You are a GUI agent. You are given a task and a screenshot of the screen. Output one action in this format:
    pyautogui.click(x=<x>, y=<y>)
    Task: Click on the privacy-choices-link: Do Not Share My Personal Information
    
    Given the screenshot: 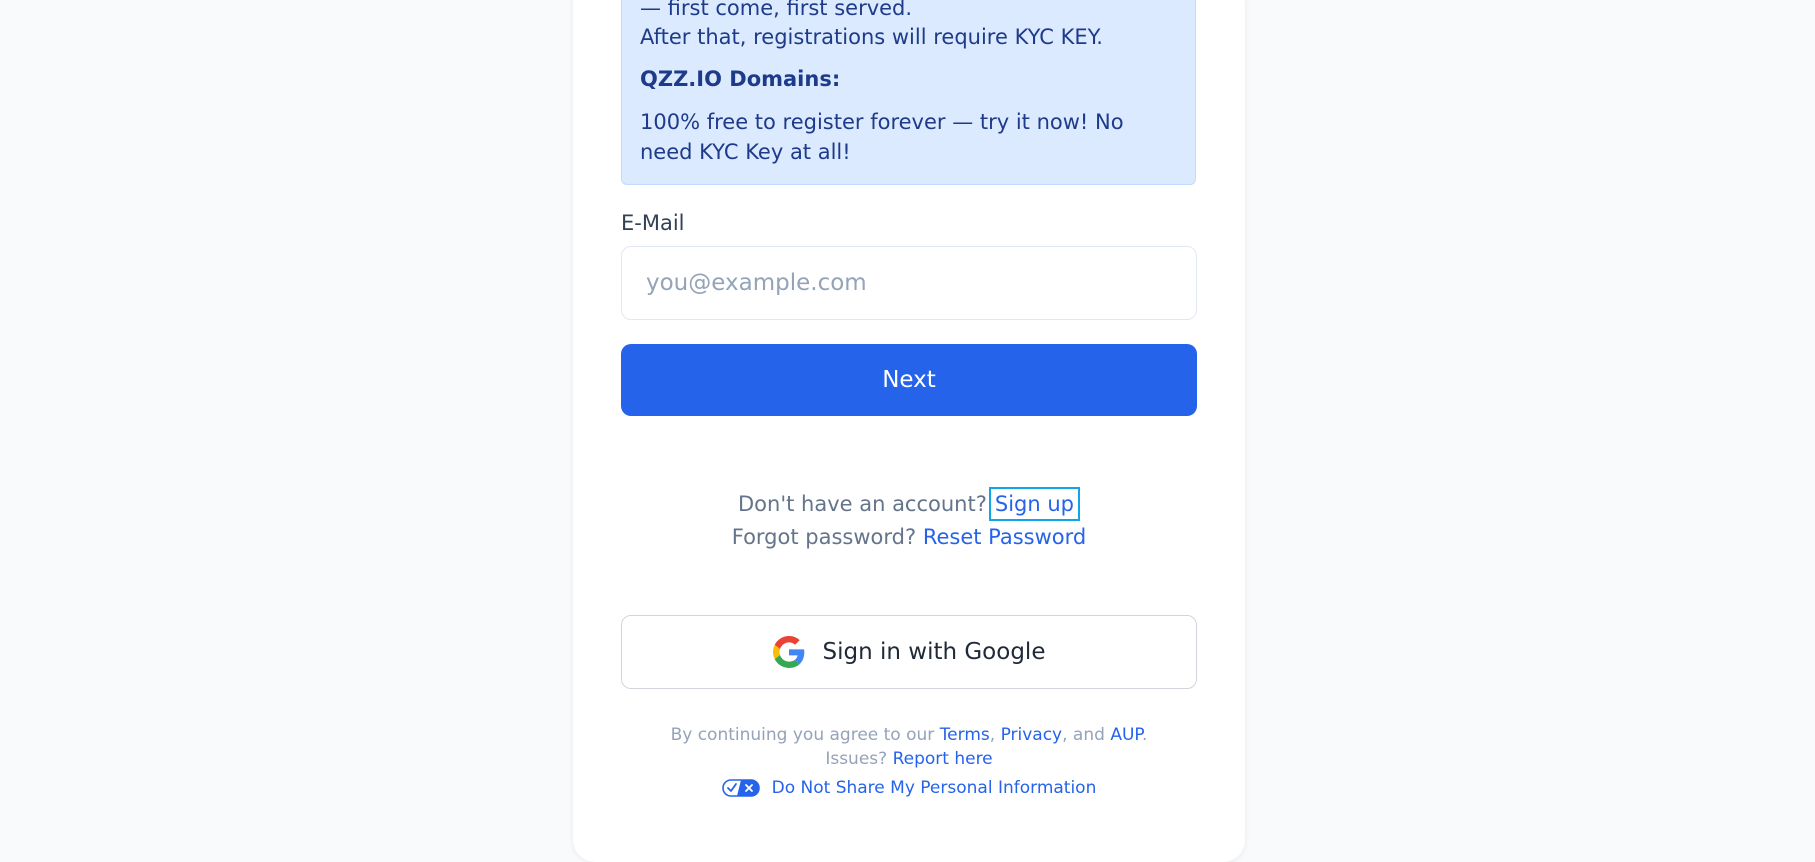 What is the action you would take?
    pyautogui.click(x=934, y=788)
    